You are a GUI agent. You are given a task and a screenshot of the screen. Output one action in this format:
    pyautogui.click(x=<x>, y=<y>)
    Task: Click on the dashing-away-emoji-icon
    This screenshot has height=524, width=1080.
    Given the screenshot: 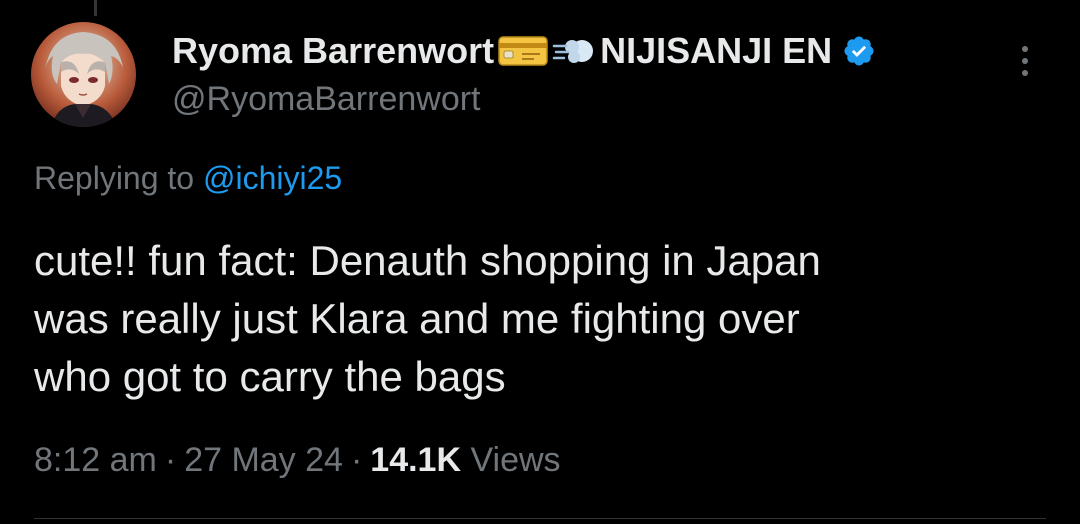 What is the action you would take?
    pyautogui.click(x=574, y=51)
    